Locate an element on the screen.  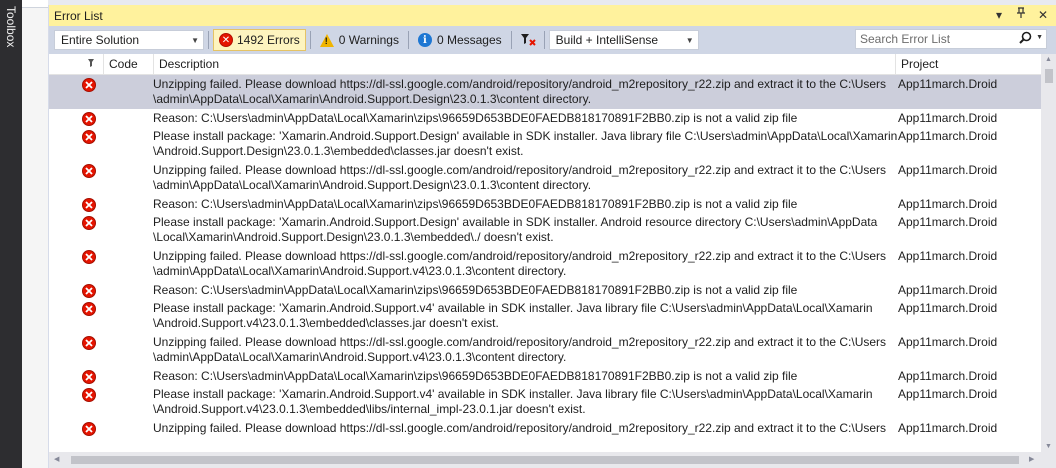
build-source-dropdown: Build + IntelliSense ▼ is located at coordinates (623, 40).